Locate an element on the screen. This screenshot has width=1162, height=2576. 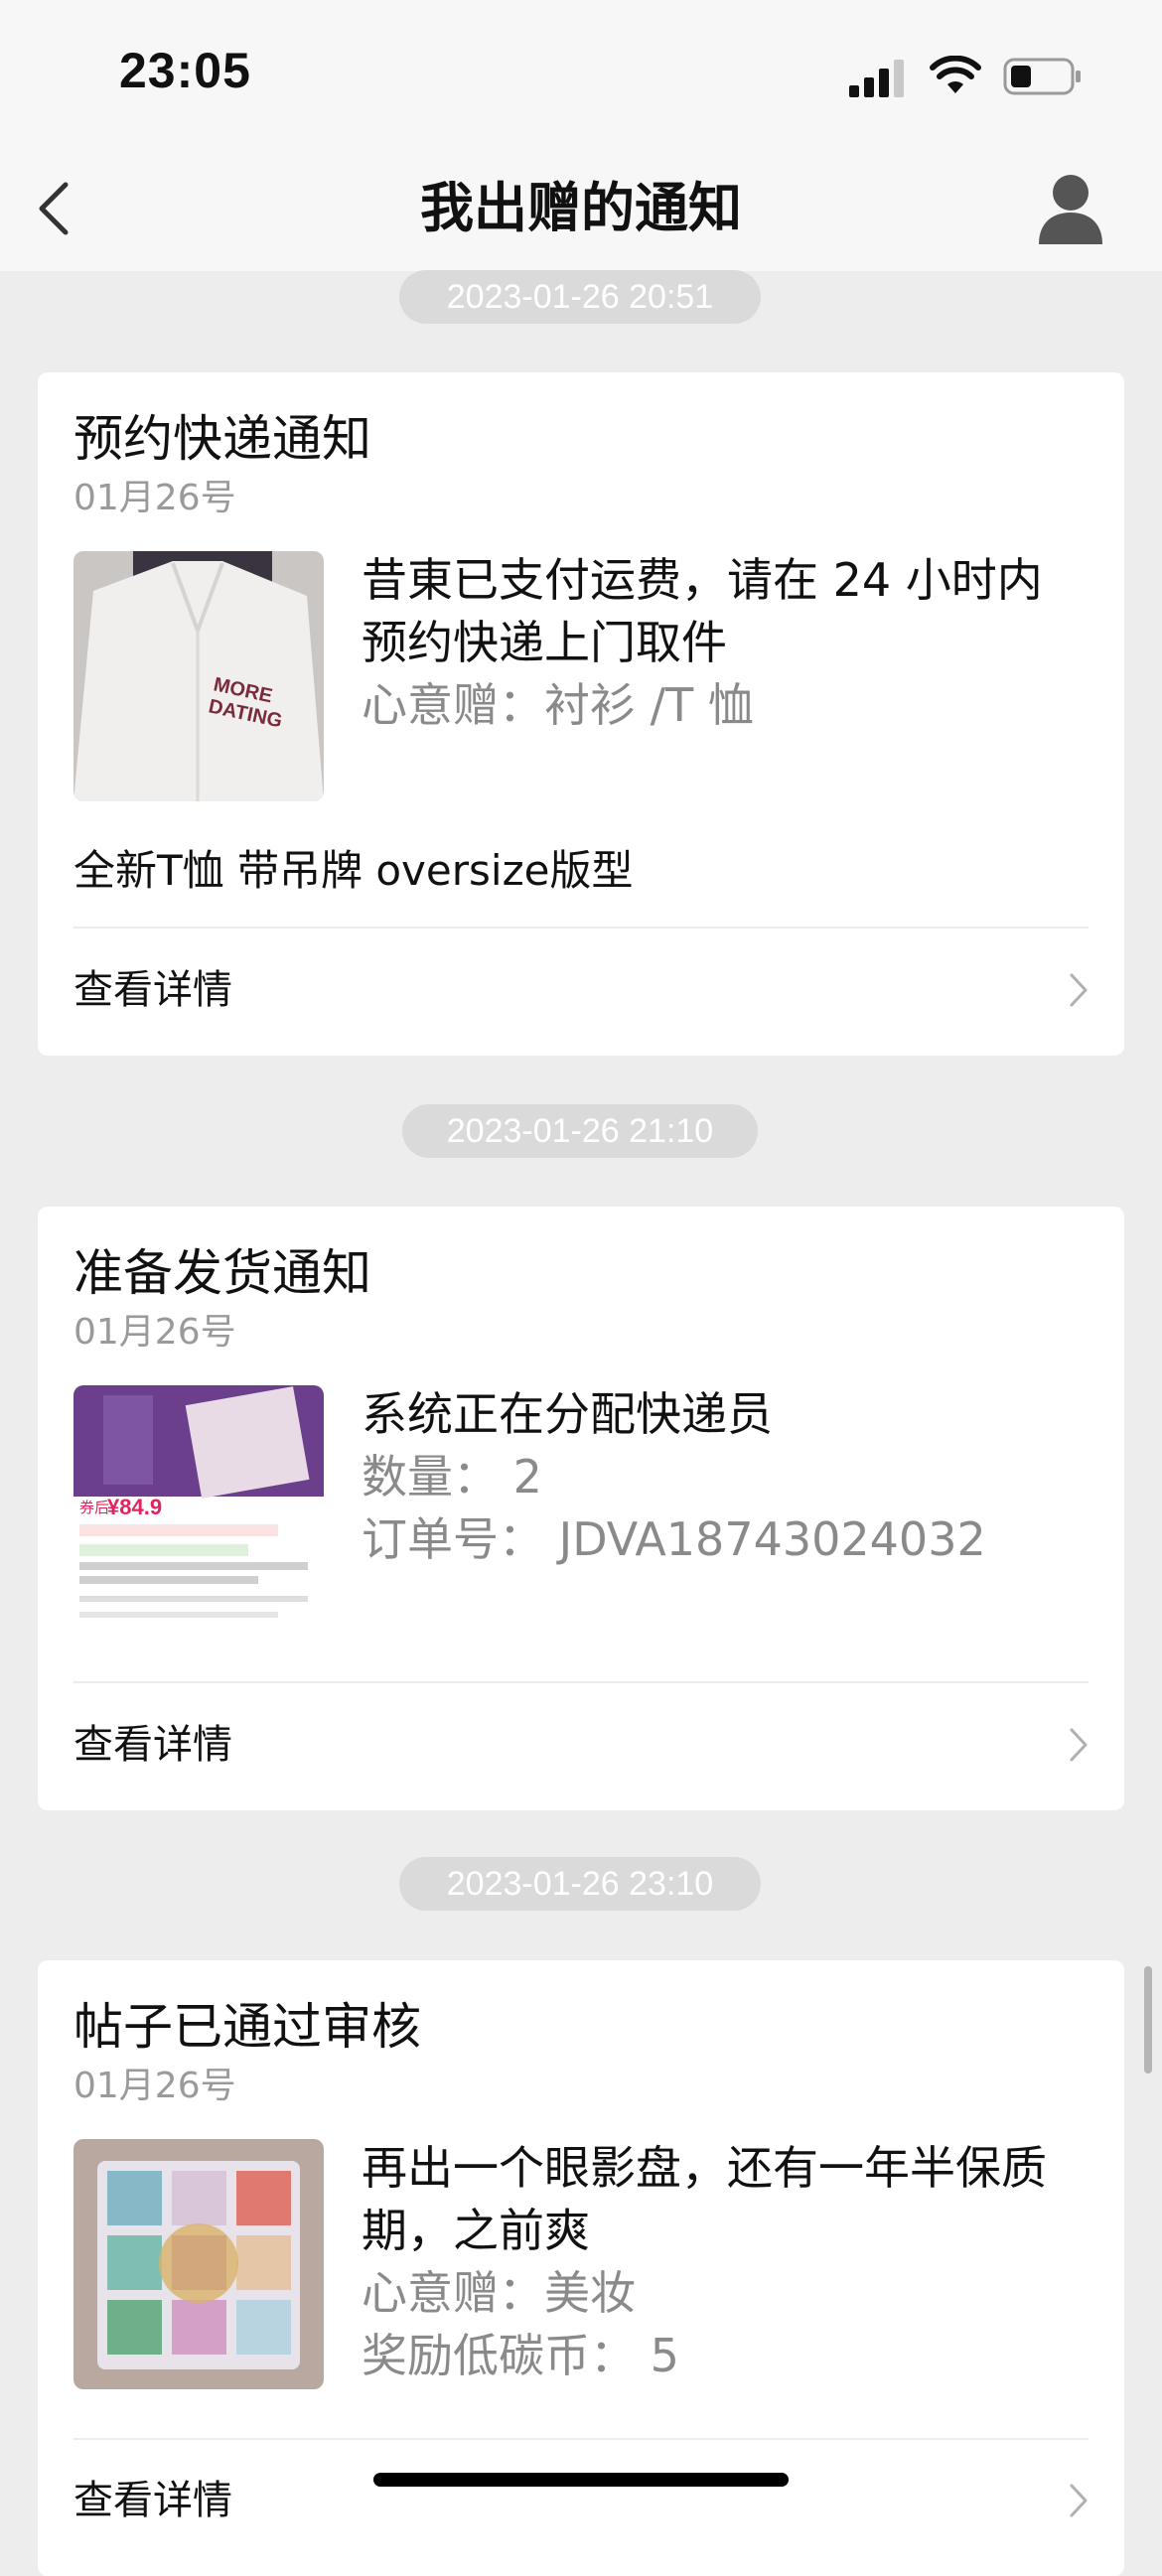
palette-thumbnail is located at coordinates (198, 2264).